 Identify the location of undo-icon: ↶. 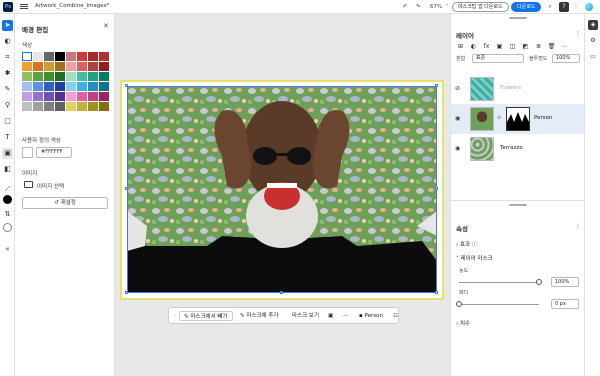
(405, 7).